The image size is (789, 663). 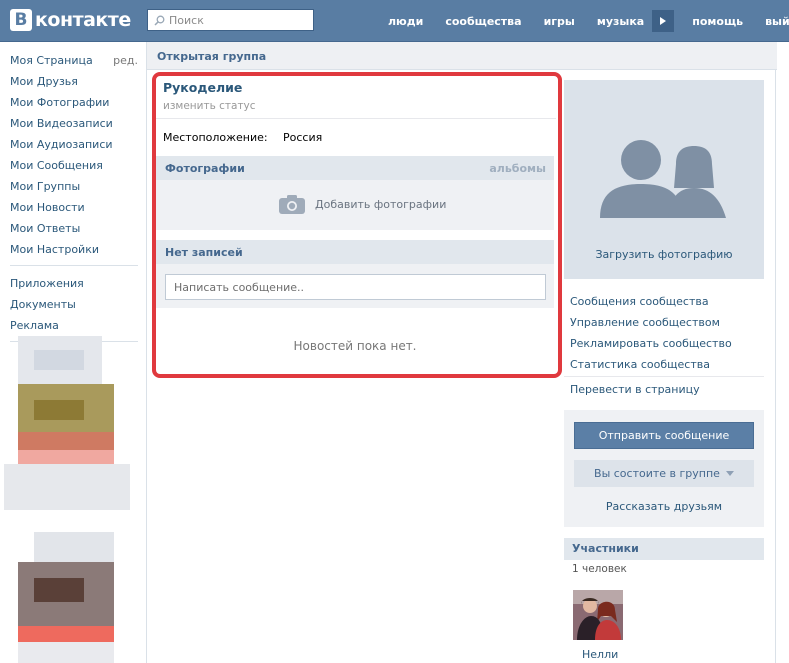 What do you see at coordinates (664, 376) in the screenshot?
I see `divider` at bounding box center [664, 376].